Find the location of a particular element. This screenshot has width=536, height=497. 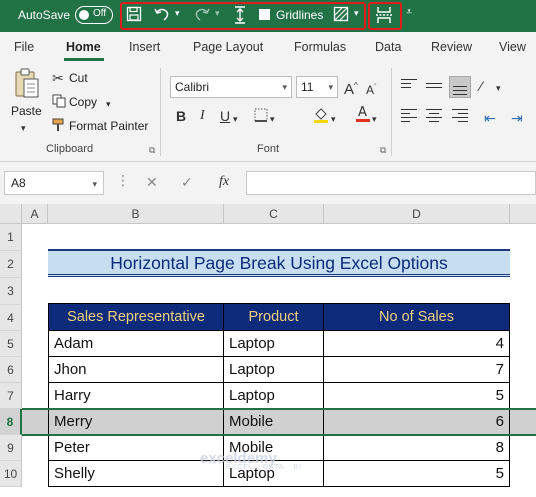

decrease-indent-icon: ⇤ is located at coordinates (490, 118).